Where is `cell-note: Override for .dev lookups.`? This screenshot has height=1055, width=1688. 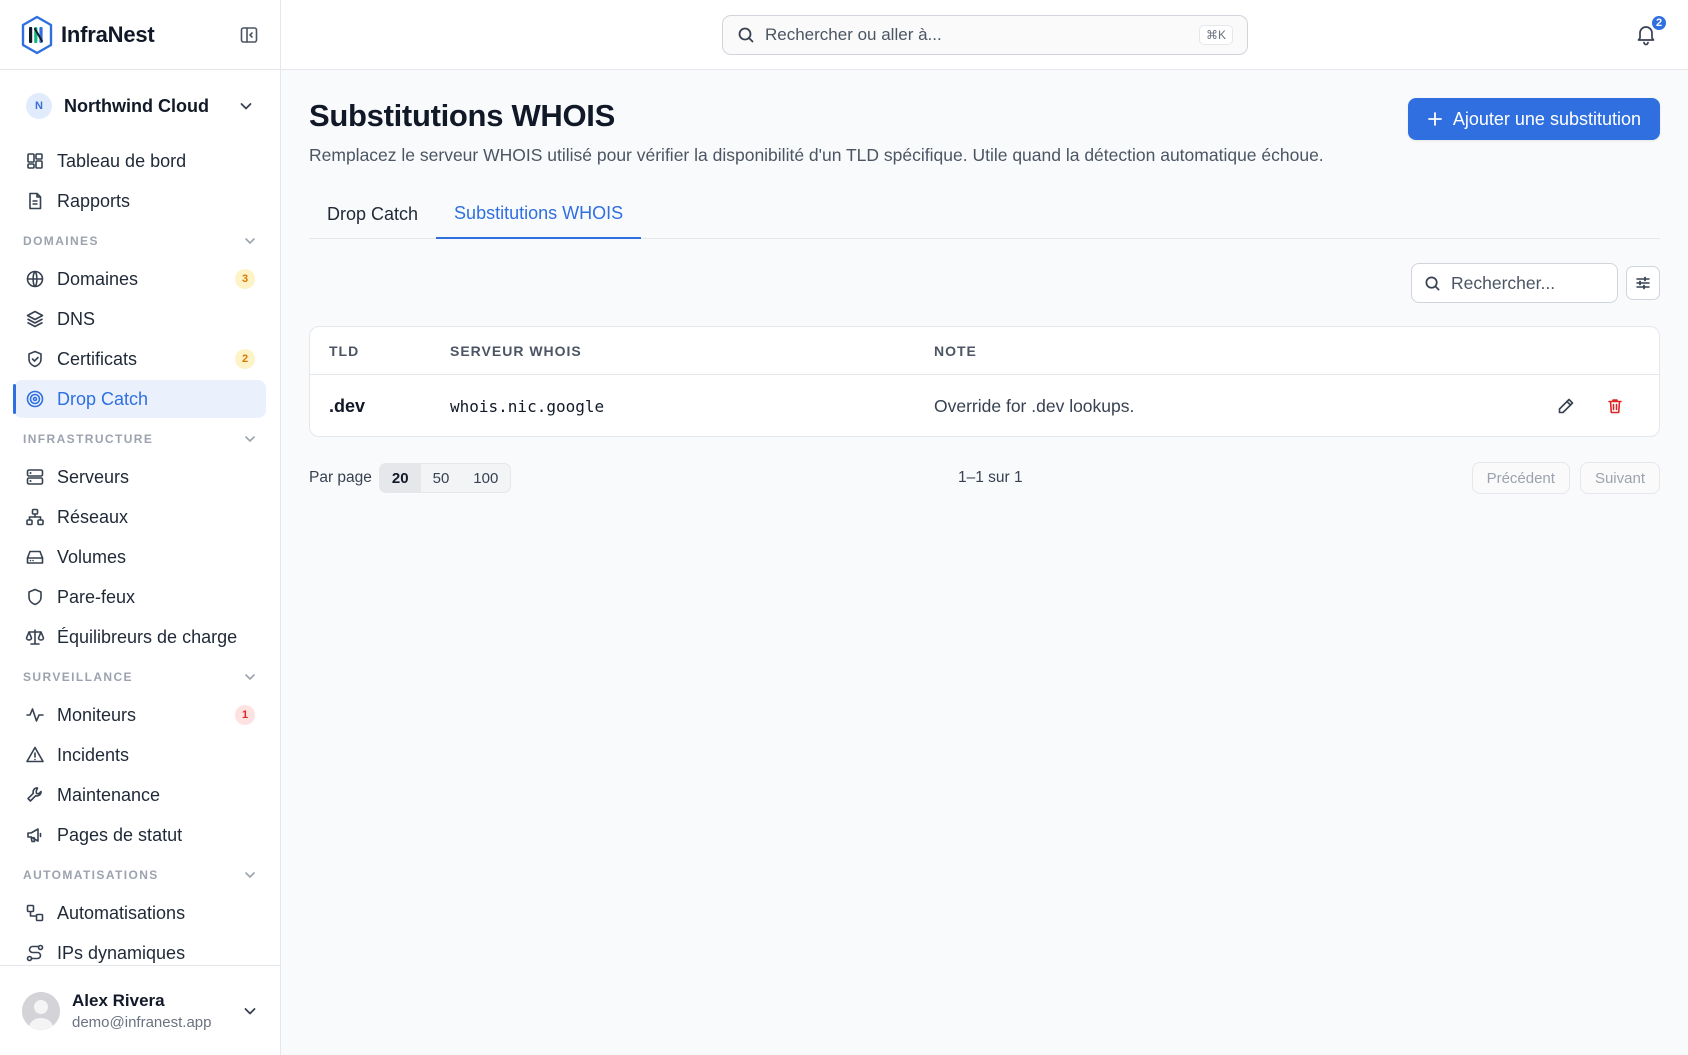
cell-note: Override for .dev lookups. is located at coordinates (1034, 405).